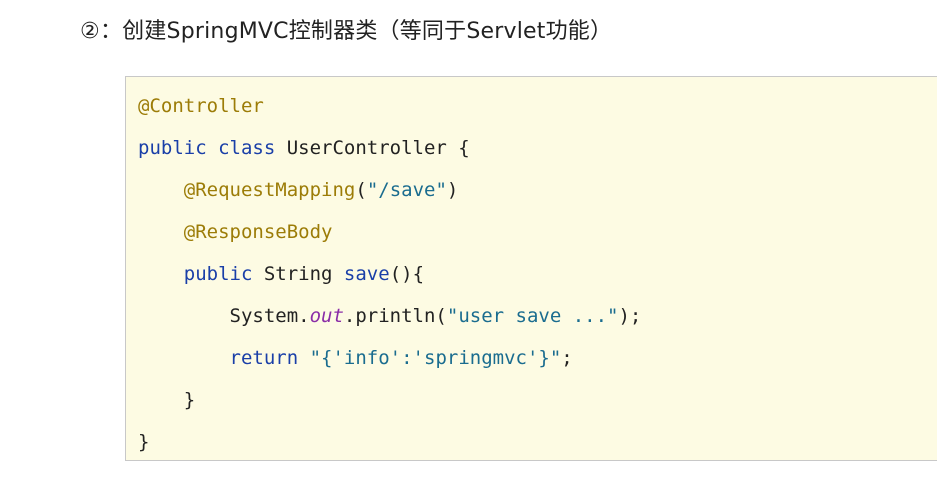  What do you see at coordinates (532, 316) in the screenshot?
I see `code-token: "user save ..."` at bounding box center [532, 316].